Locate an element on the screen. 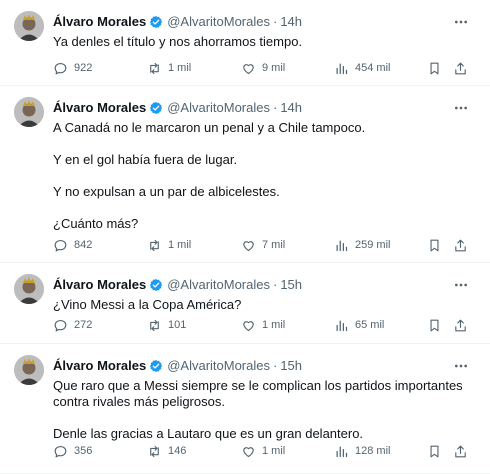 The width and height of the screenshot is (490, 474). views-button: 128 mil is located at coordinates (362, 451).